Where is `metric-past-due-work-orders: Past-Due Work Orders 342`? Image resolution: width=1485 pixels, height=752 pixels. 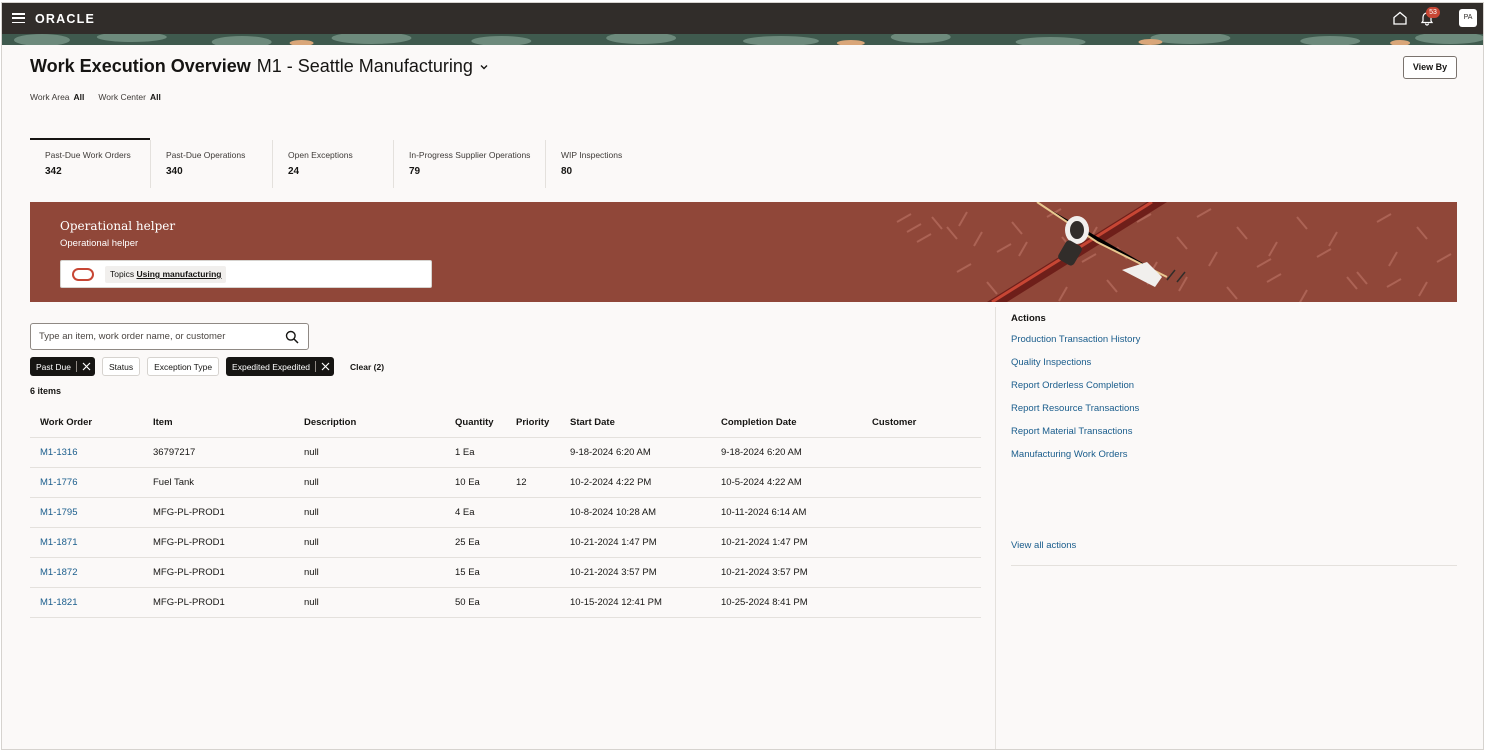
metric-past-due-work-orders: Past-Due Work Orders 342 is located at coordinates (90, 163).